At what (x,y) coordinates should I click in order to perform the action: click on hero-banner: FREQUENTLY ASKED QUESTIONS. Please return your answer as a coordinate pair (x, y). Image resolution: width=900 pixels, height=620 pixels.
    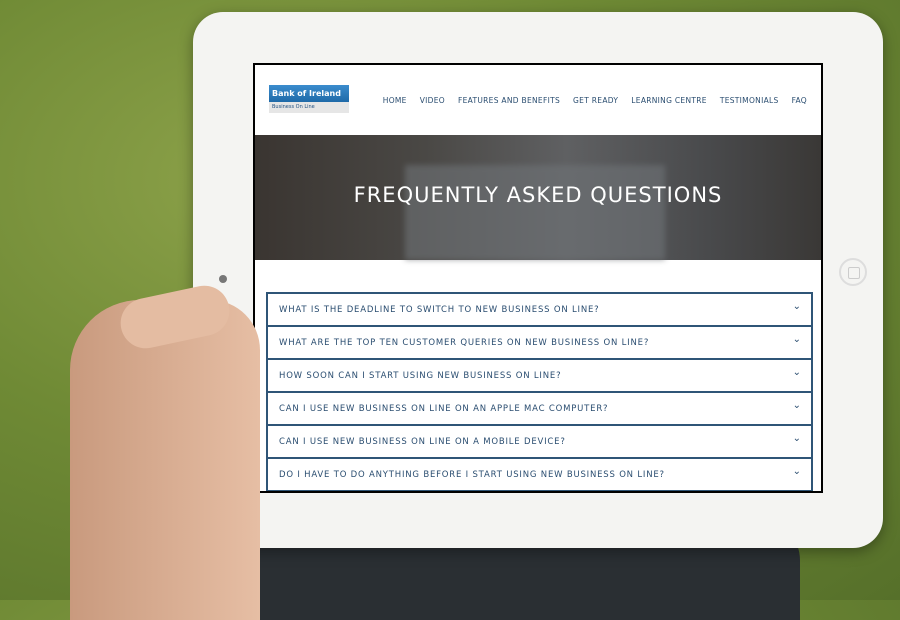
    Looking at the image, I should click on (538, 197).